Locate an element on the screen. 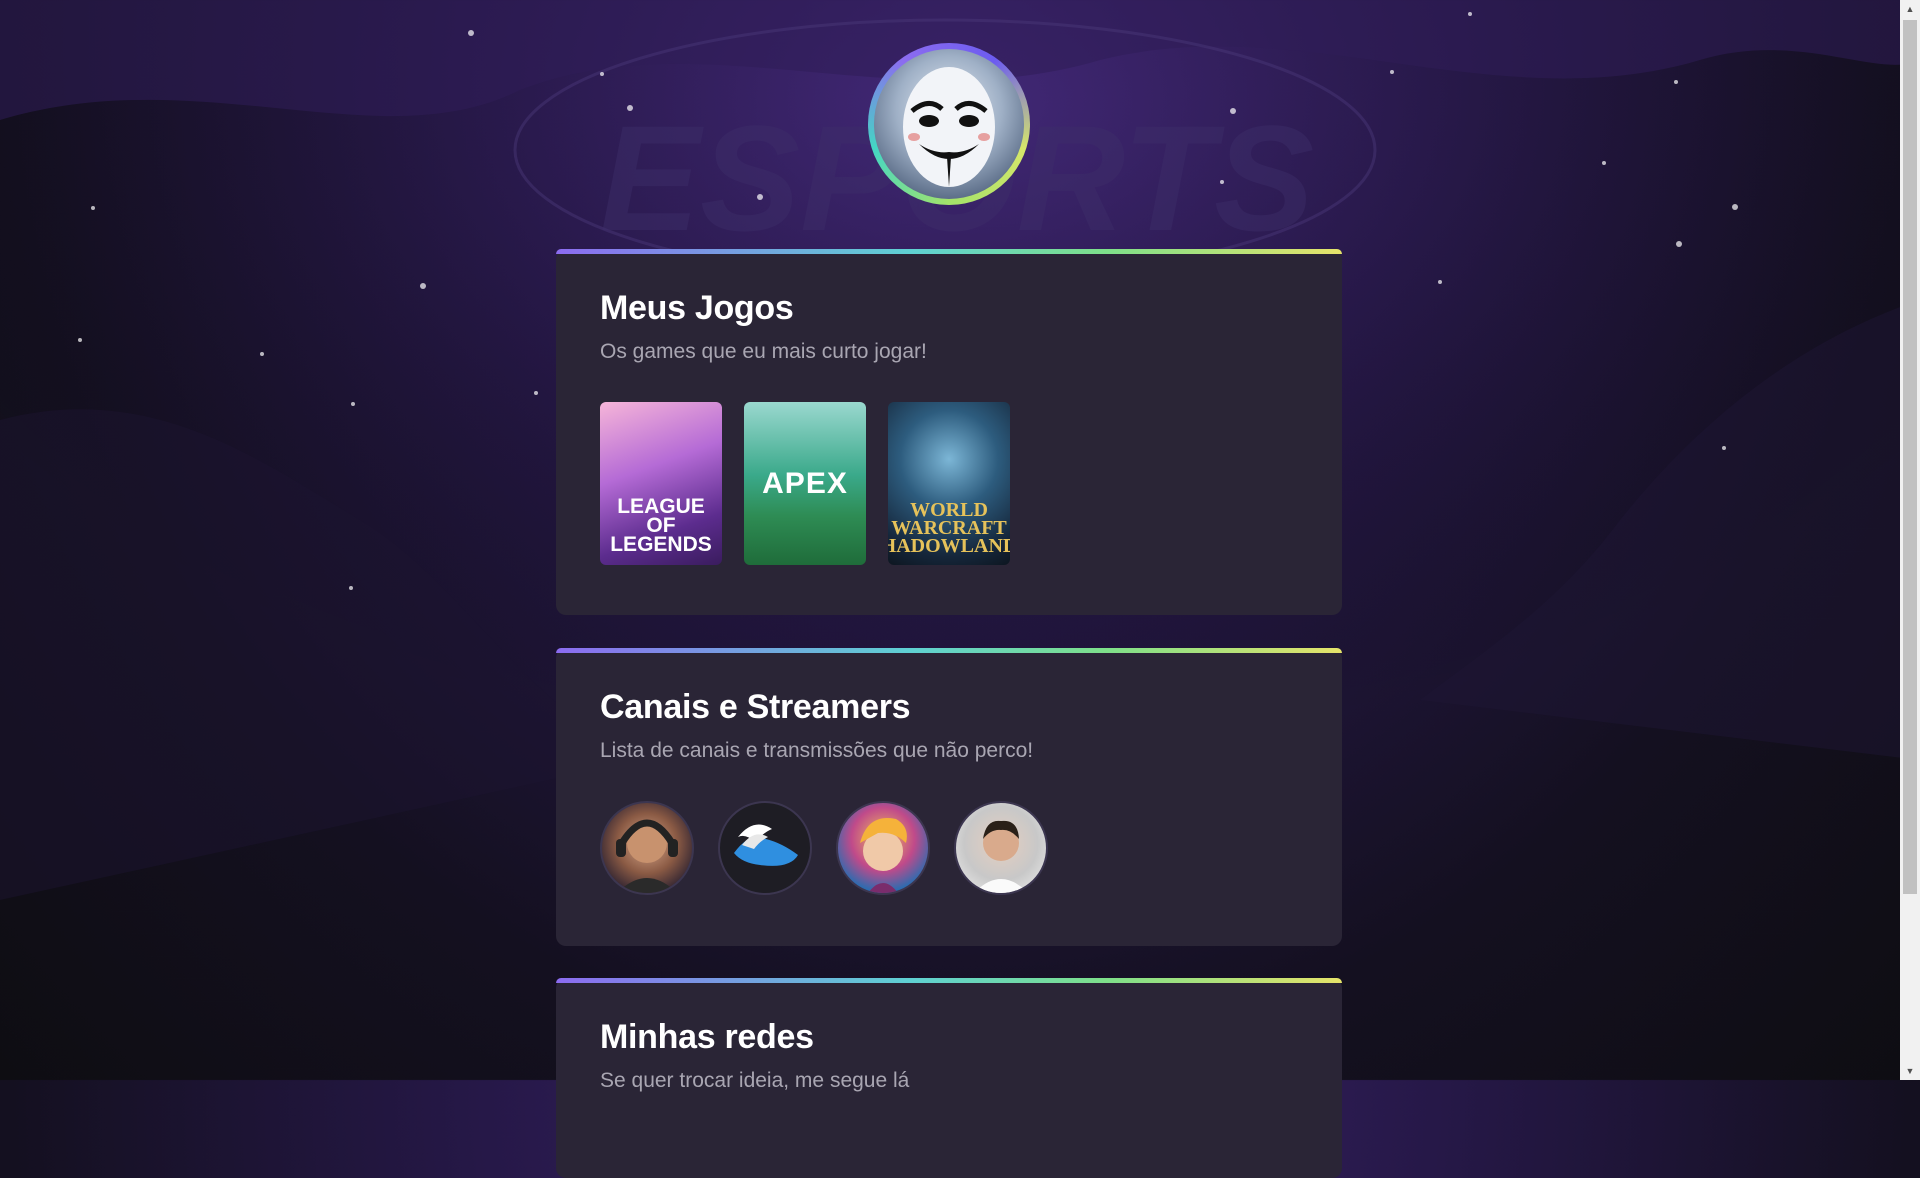 The width and height of the screenshot is (1920, 1178). scroll-up-arrow-icon: ▲ is located at coordinates (1910, 9).